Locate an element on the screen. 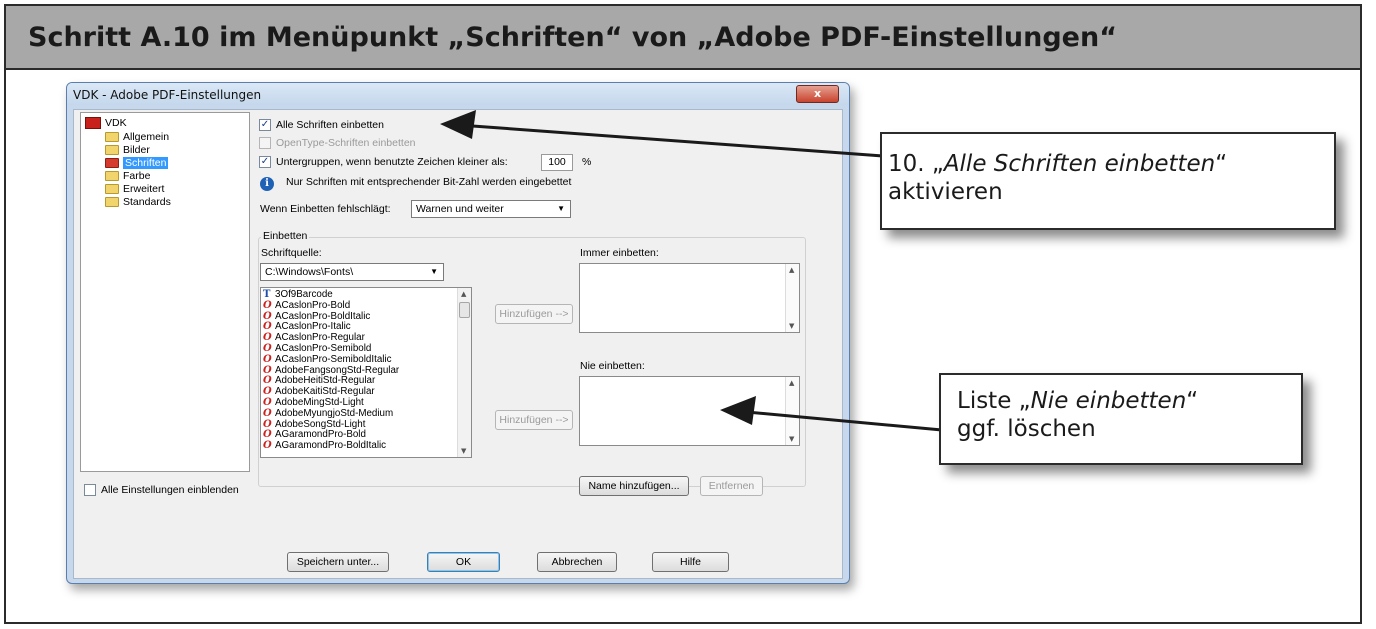 Image resolution: width=1376 pixels, height=629 pixels. callout-italic: Nie einbetten is located at coordinates (1108, 401).